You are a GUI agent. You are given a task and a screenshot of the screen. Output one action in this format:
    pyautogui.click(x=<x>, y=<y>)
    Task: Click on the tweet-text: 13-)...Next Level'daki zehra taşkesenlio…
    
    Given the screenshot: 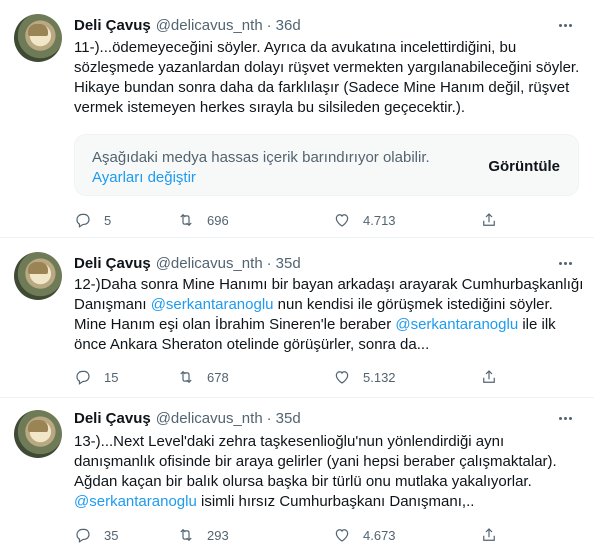 What is the action you would take?
    pyautogui.click(x=329, y=472)
    